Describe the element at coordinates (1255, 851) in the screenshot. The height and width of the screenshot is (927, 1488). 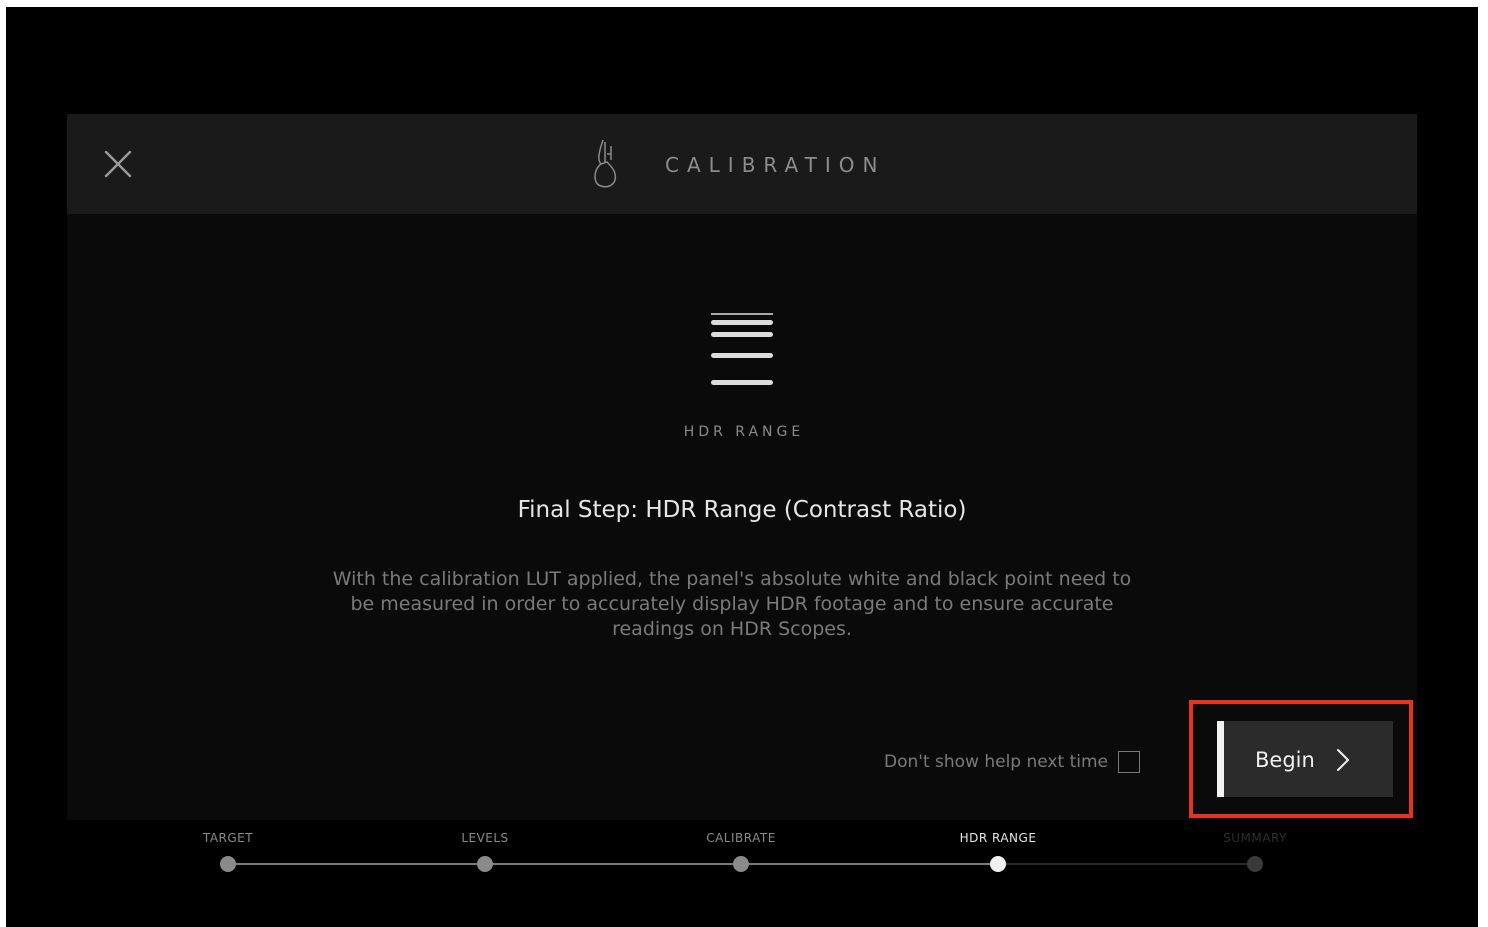
I see `step-summary: SUMMARY` at that location.